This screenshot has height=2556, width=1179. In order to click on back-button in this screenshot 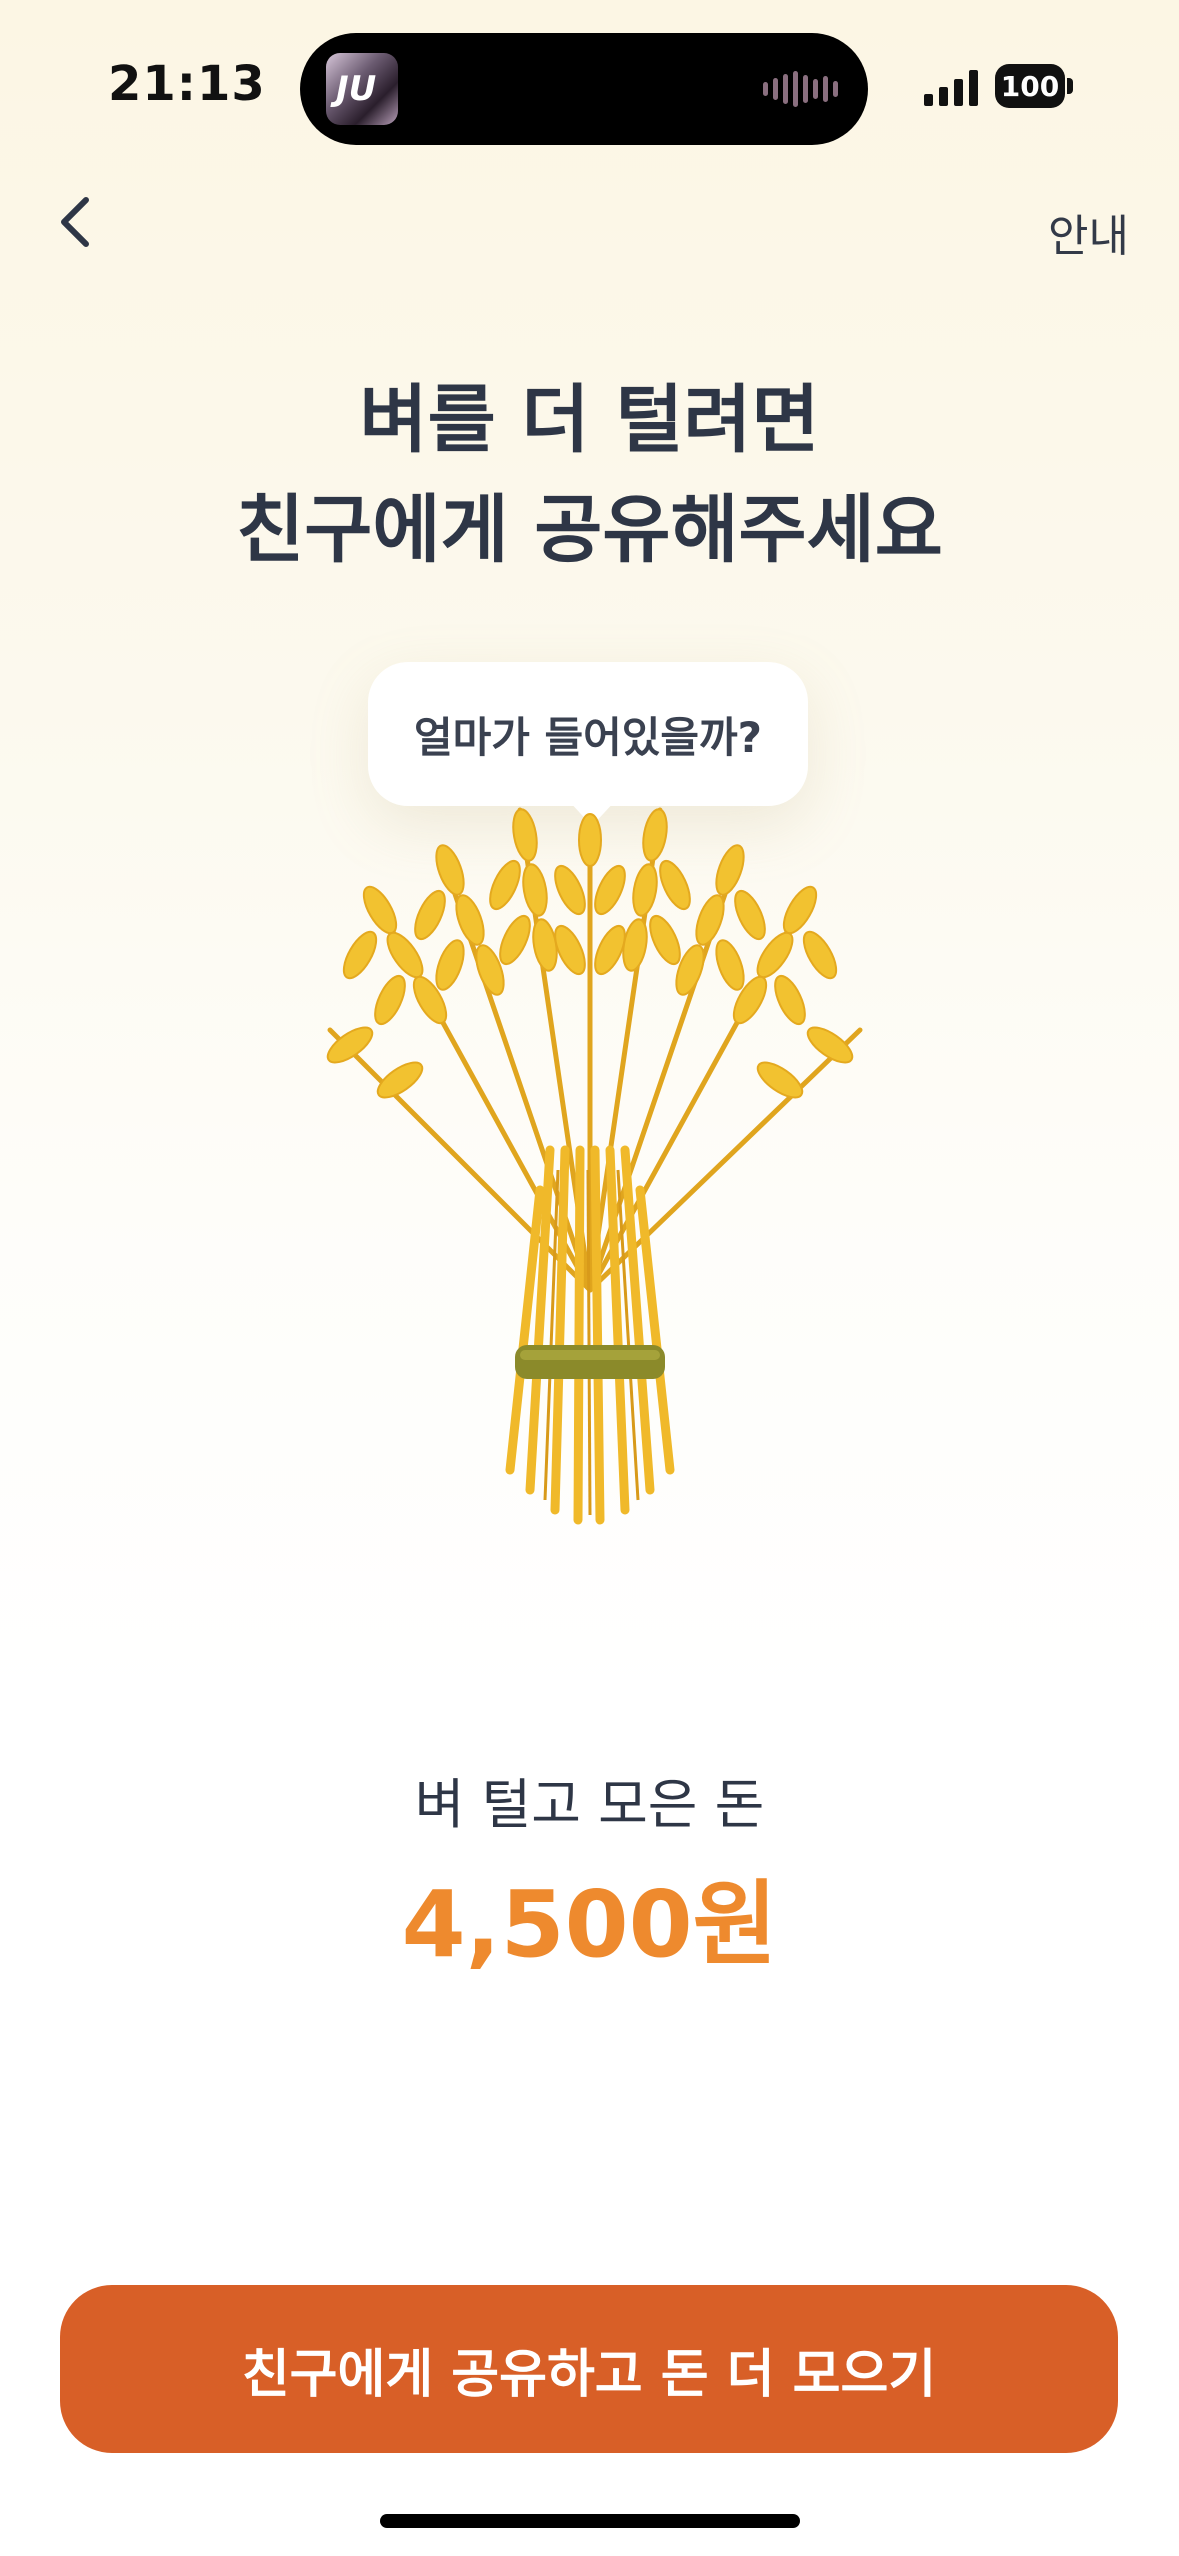, I will do `click(78, 221)`.